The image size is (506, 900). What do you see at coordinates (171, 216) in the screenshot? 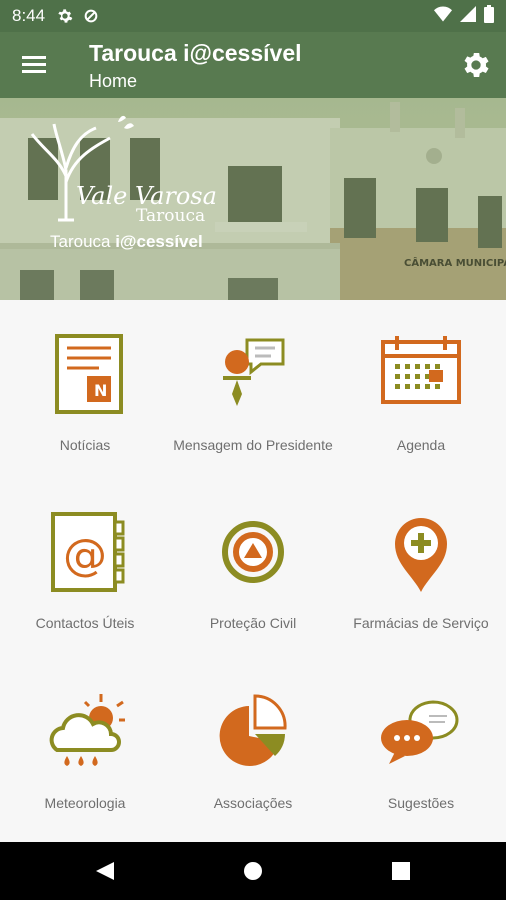
I see `logo-line2: Tarouca` at bounding box center [171, 216].